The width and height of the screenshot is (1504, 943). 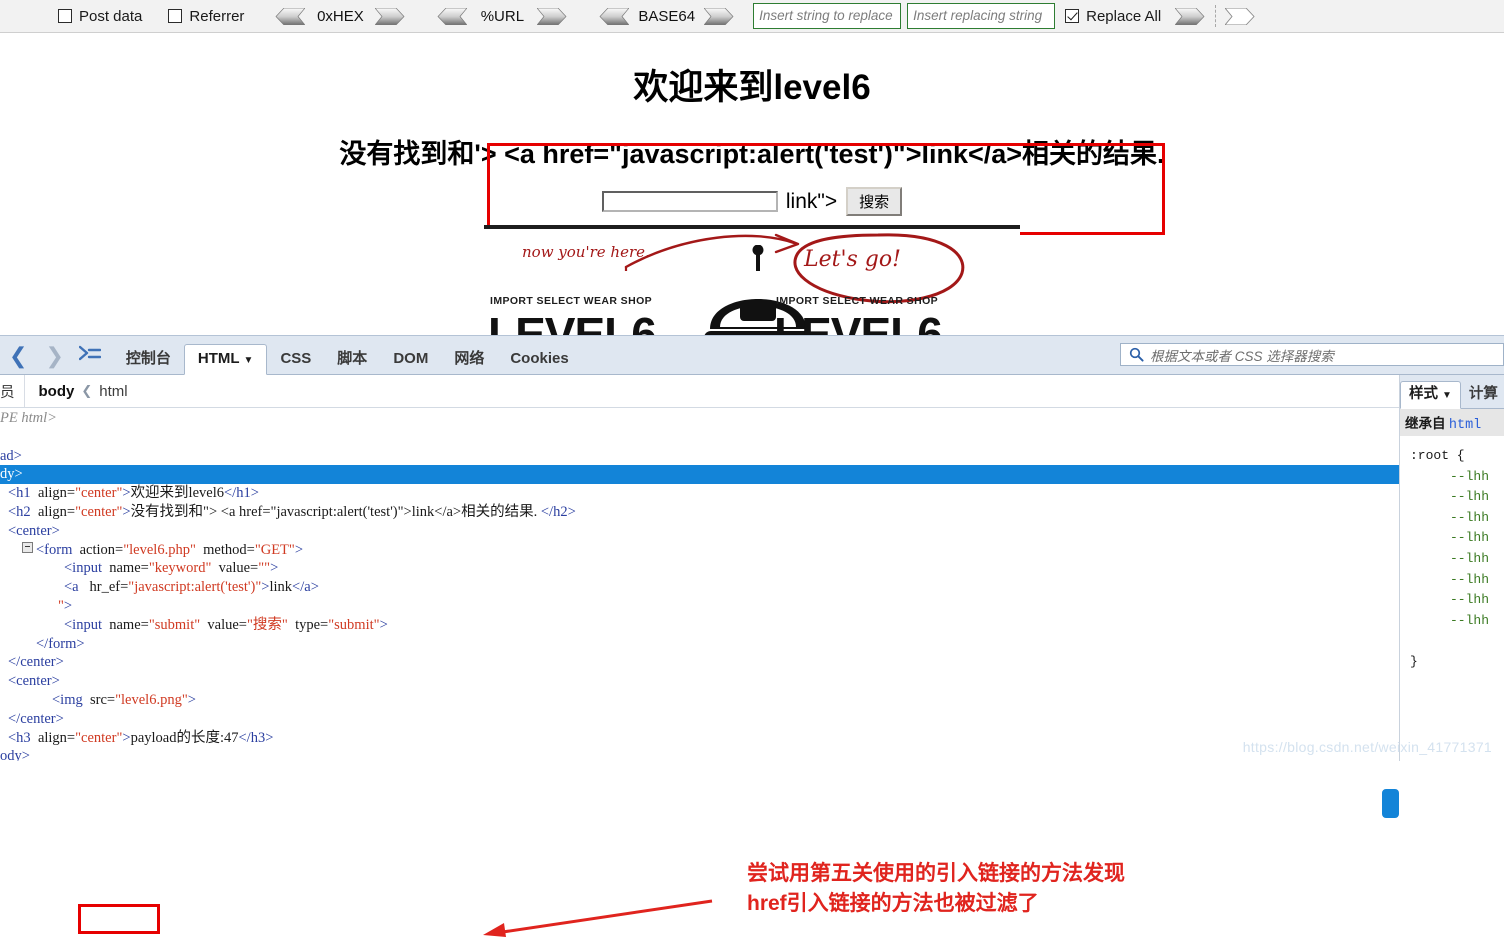 I want to click on replace-all-checkbox: Replace All, so click(x=1113, y=16).